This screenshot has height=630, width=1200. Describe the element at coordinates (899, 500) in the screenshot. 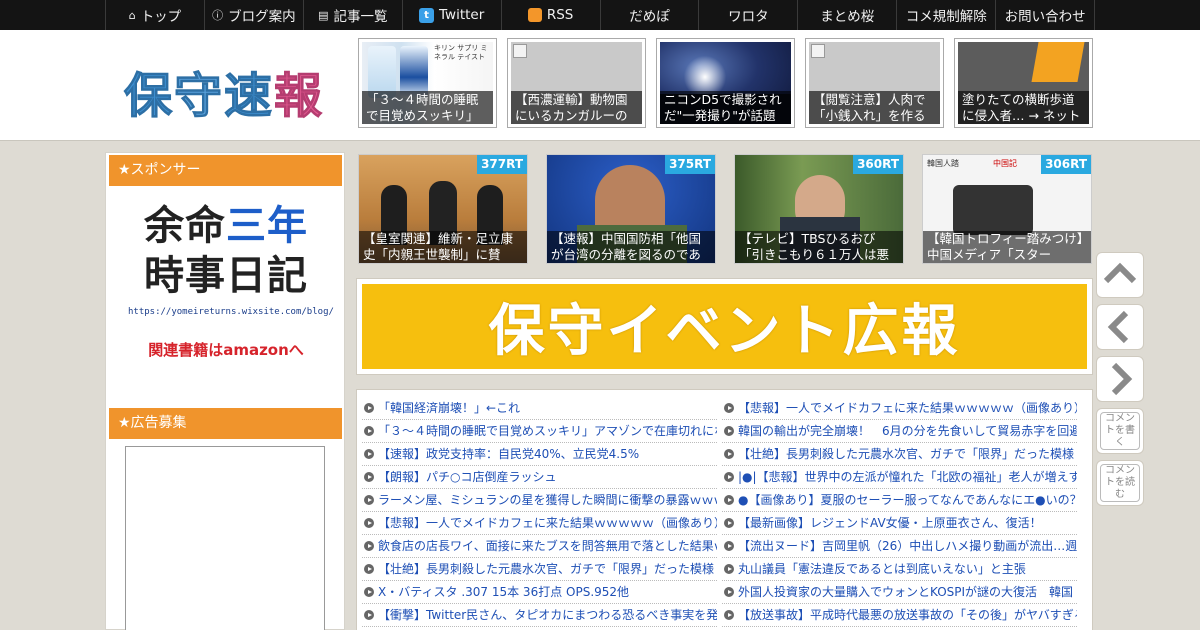

I see `news-item: ●【画像あり】夏服のセーラー服ってなんであんなにエ●いの？` at that location.